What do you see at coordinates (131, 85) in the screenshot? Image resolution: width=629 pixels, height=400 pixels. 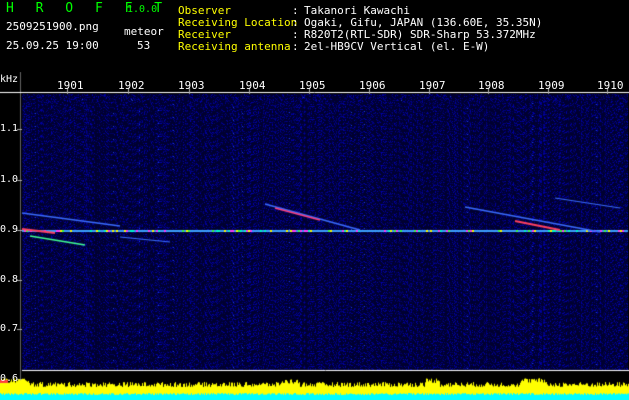 I see `x-tick-label: 1902` at bounding box center [131, 85].